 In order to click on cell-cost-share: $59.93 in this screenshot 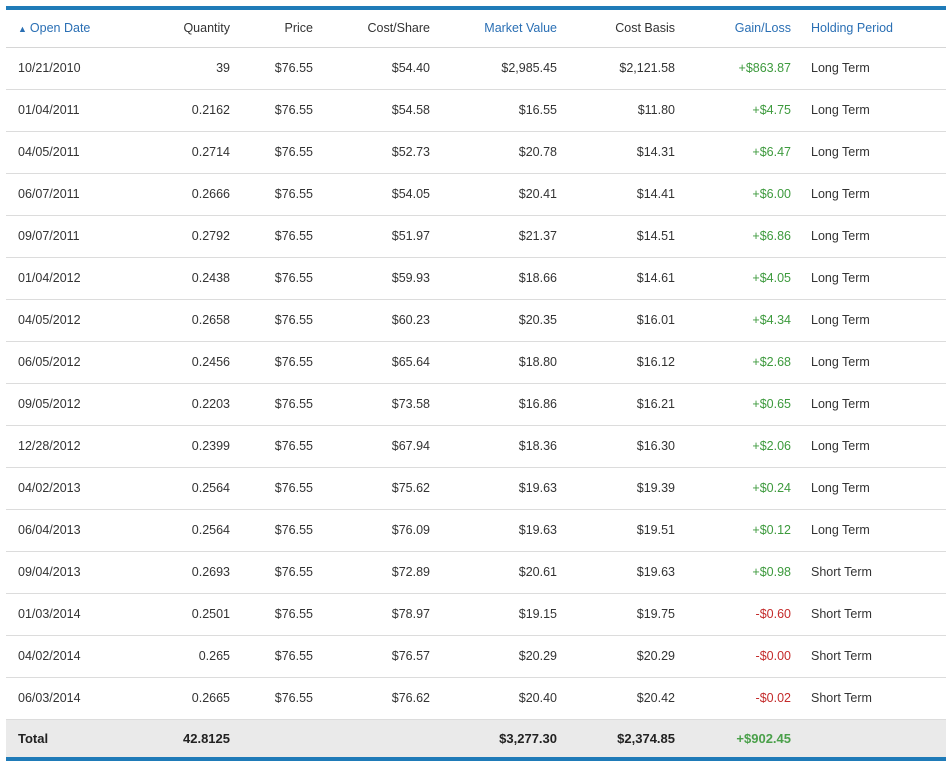, I will do `click(410, 278)`.